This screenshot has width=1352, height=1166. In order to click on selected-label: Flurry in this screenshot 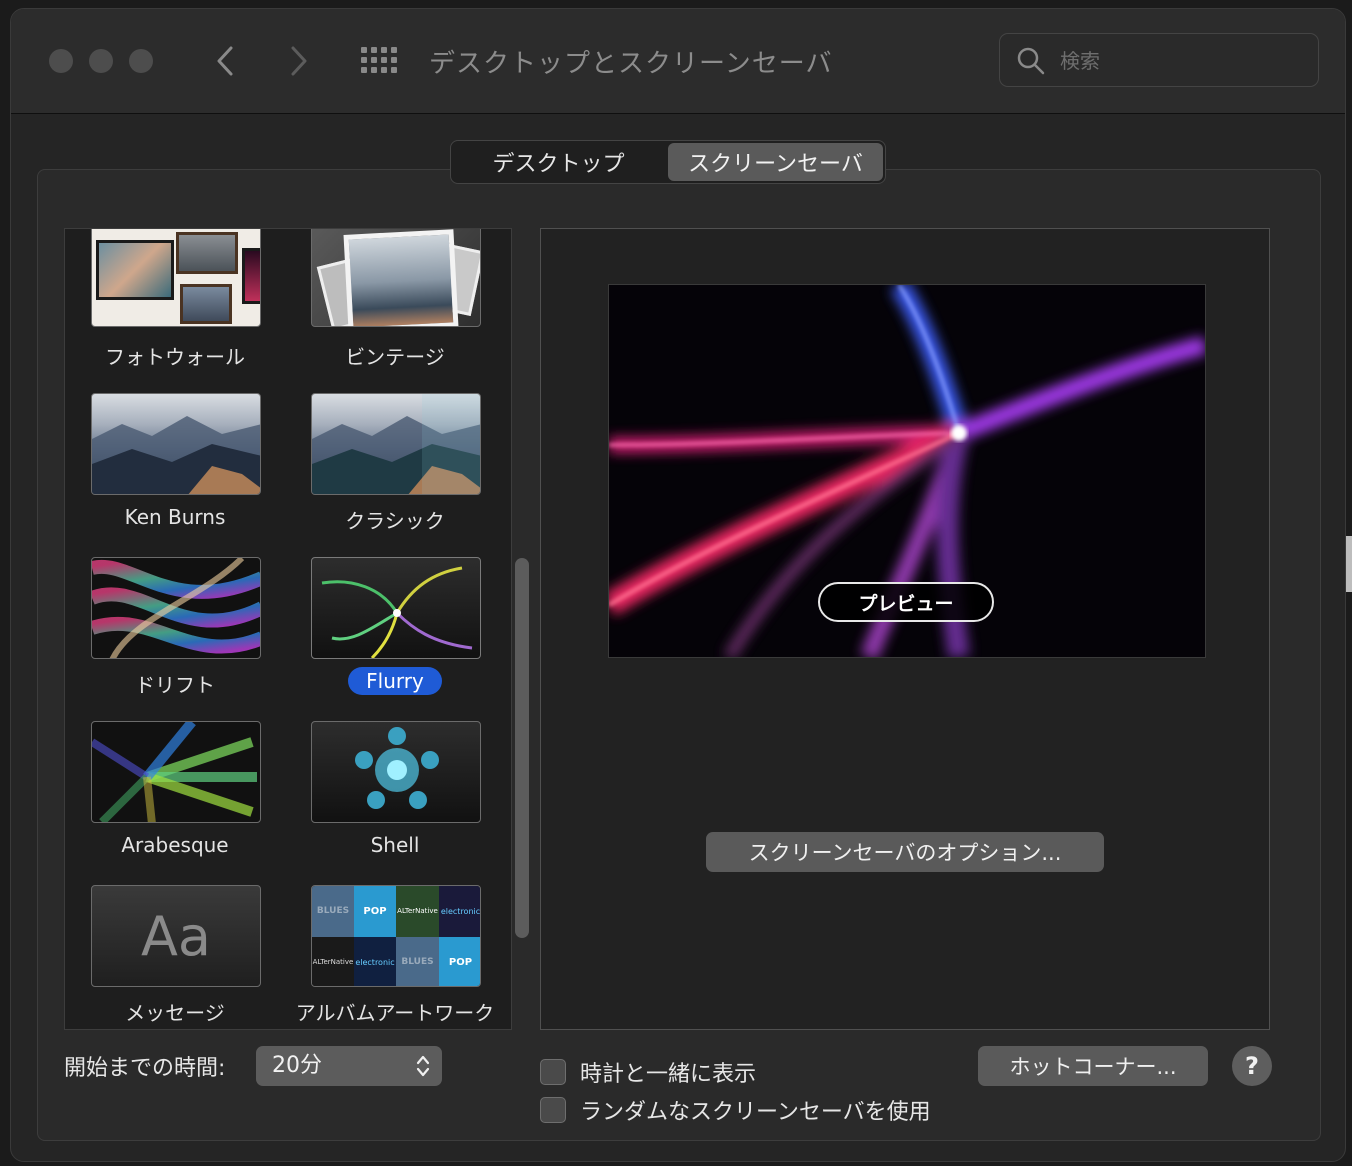, I will do `click(395, 681)`.